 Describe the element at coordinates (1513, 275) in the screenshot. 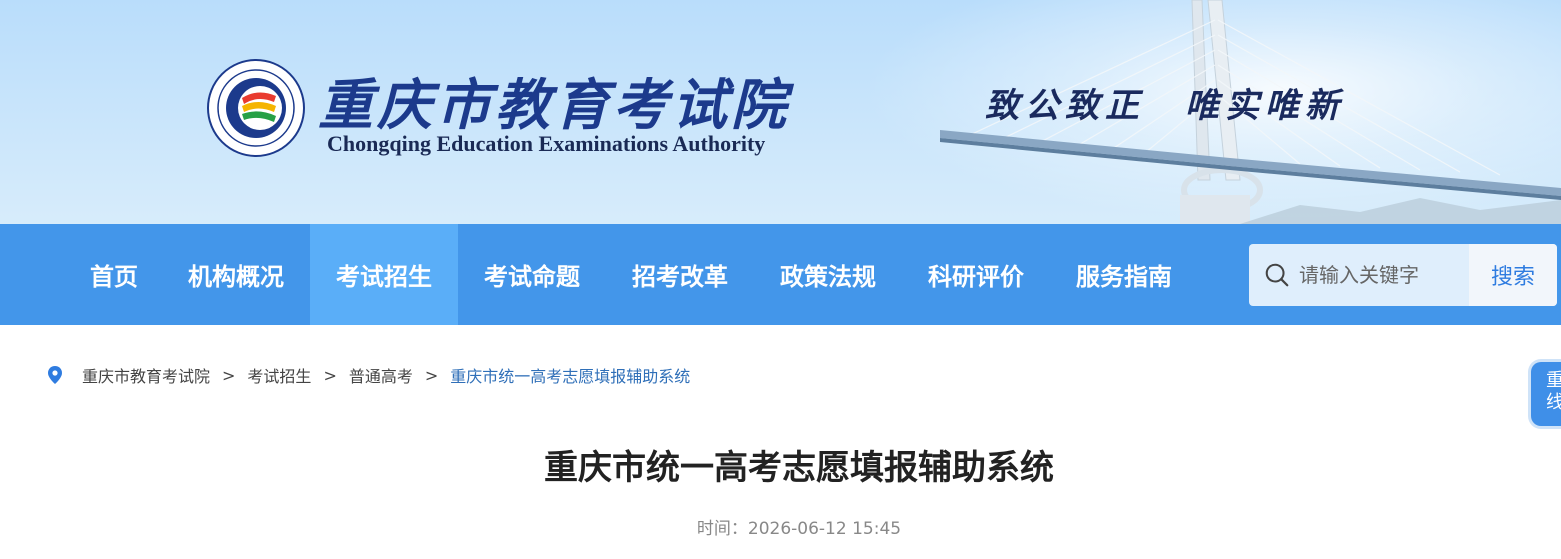

I see `search-button: 搜索` at that location.